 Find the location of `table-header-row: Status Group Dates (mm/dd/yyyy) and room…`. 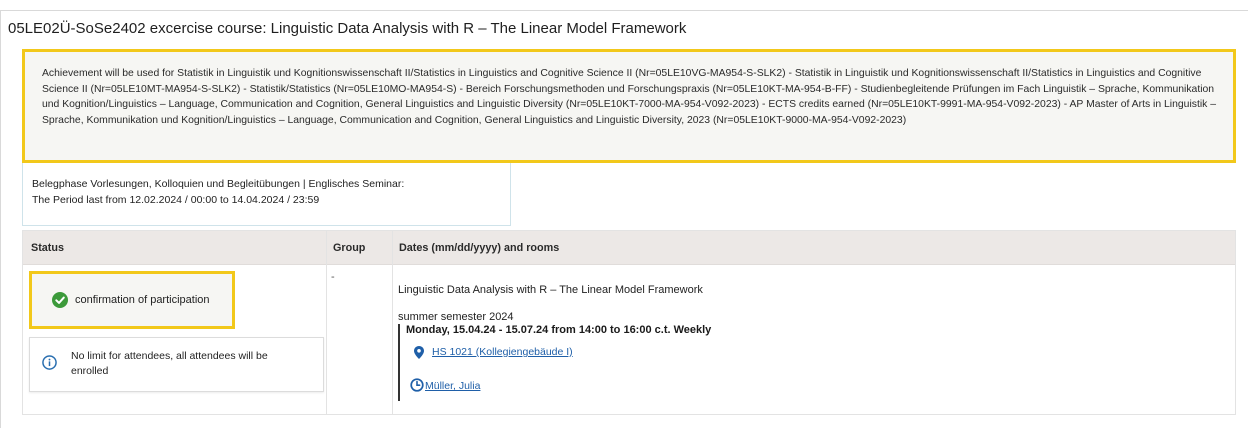

table-header-row: Status Group Dates (mm/dd/yyyy) and room… is located at coordinates (629, 248).